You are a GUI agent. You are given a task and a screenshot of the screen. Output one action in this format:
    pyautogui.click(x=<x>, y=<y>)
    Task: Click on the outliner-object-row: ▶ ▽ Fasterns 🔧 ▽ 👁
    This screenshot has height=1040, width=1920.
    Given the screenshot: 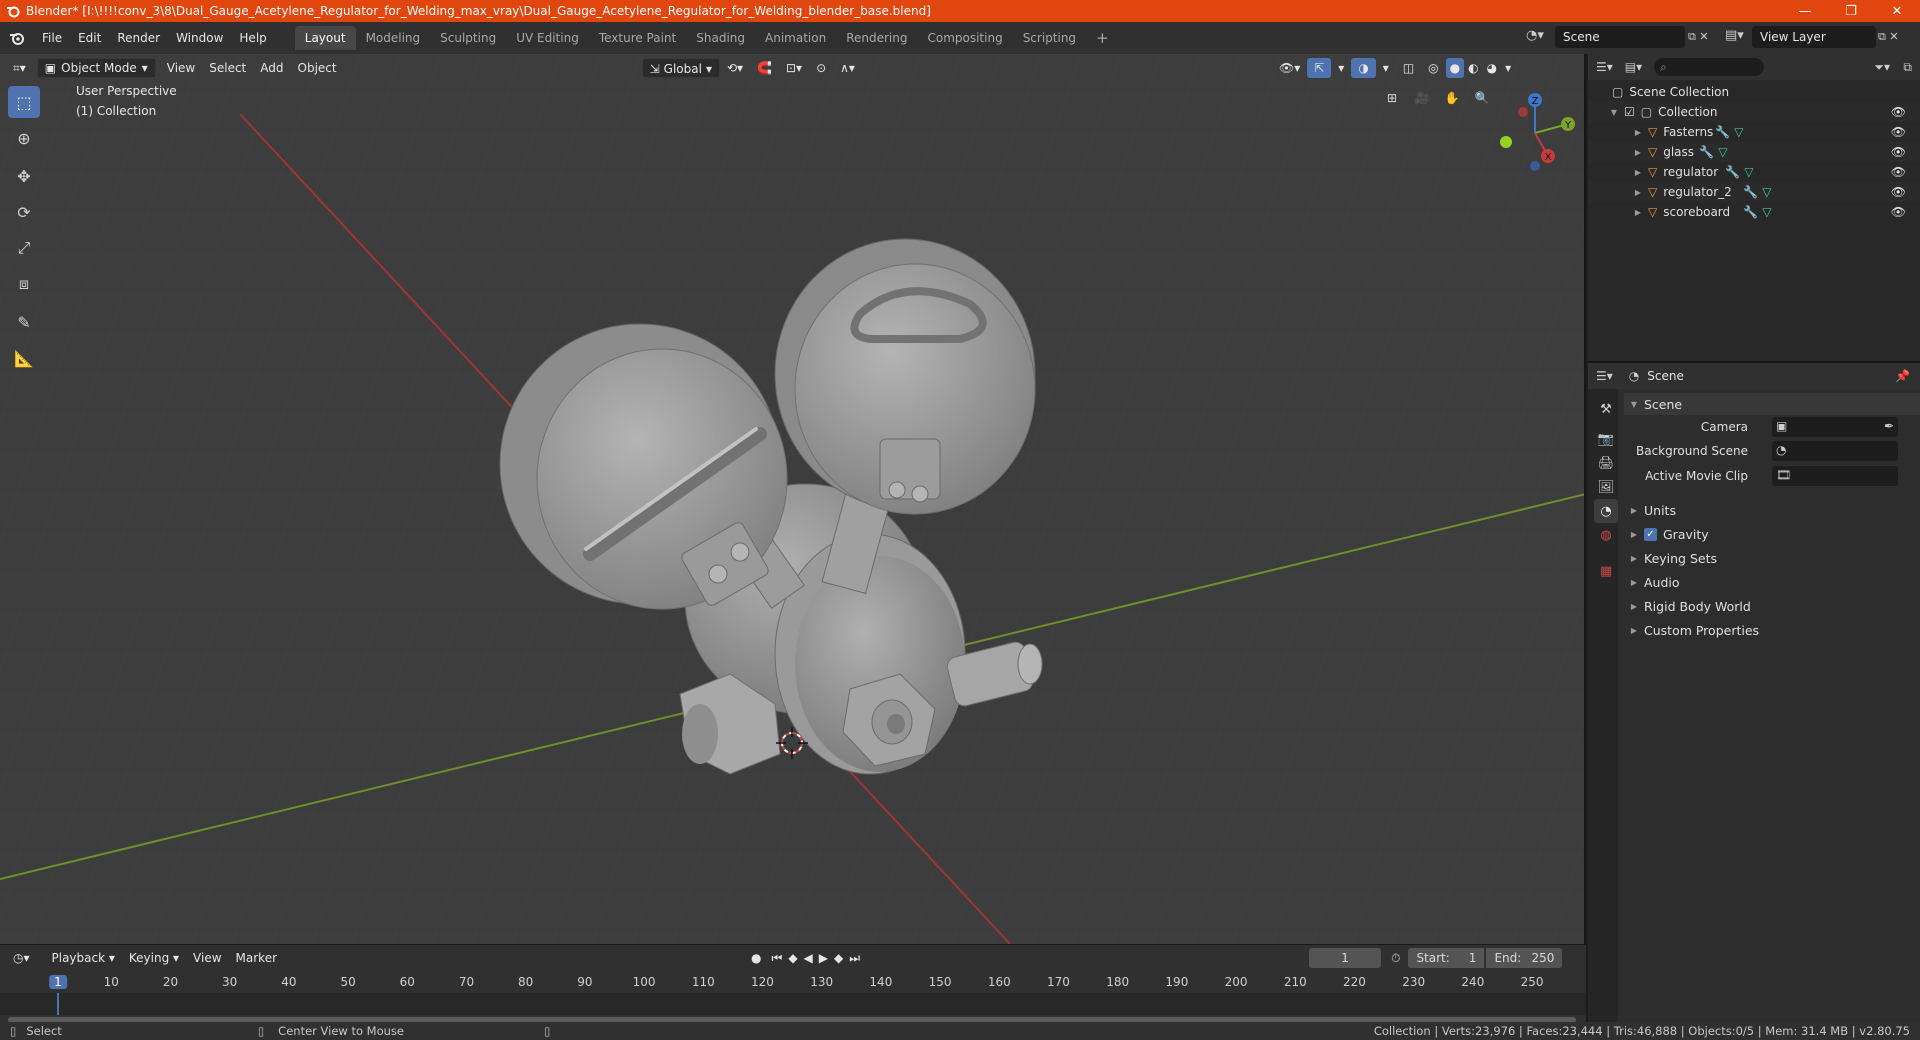 What is the action you would take?
    pyautogui.click(x=1754, y=132)
    